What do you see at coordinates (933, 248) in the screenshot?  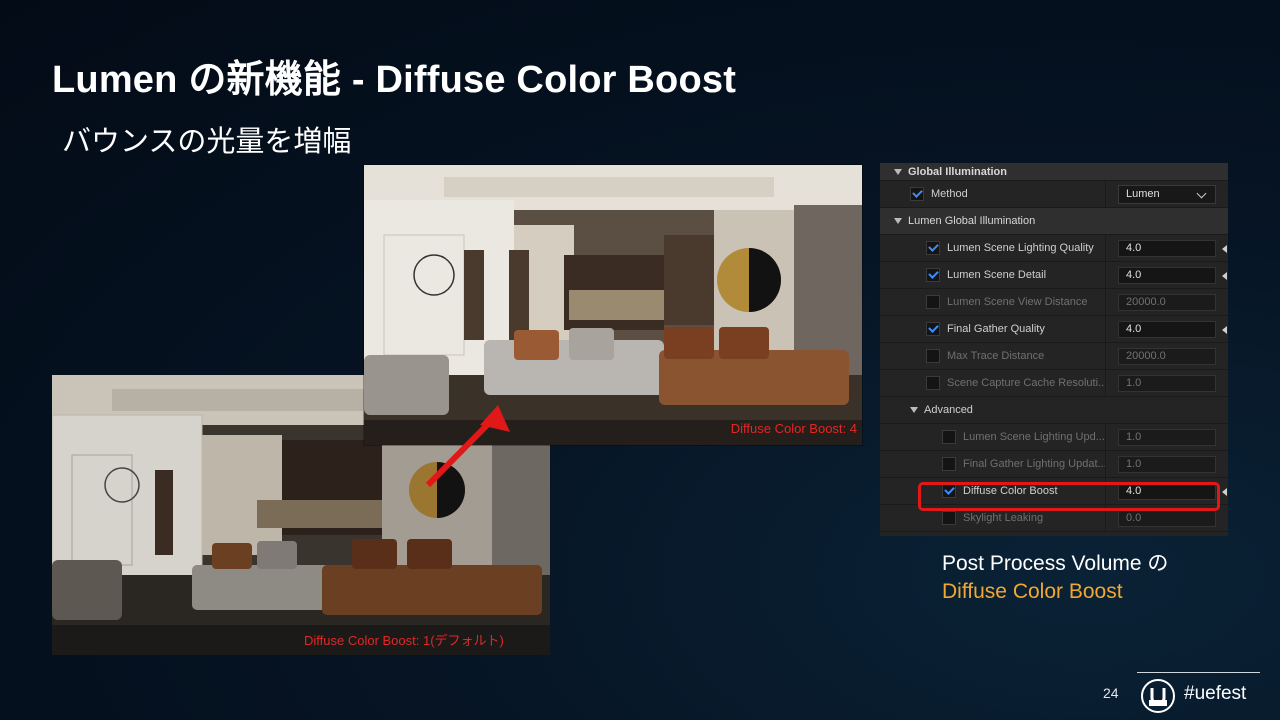 I see `lighting-quality-checkbox` at bounding box center [933, 248].